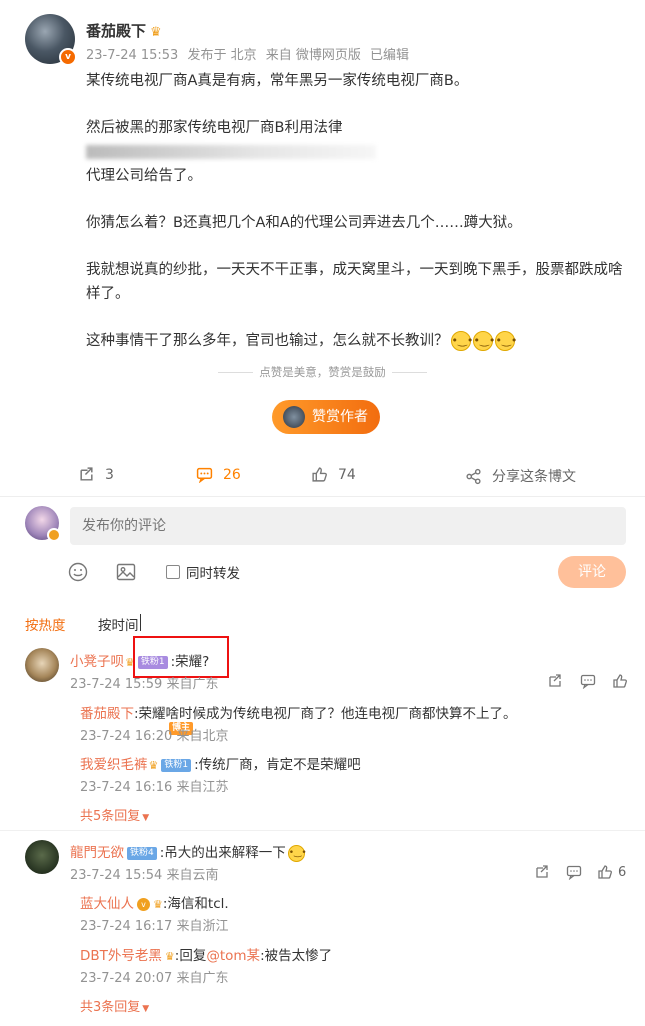 This screenshot has height=1026, width=645. What do you see at coordinates (304, 223) in the screenshot?
I see `post-paragraph: 你猜怎么着？B还真把几个A和A的代理公司弄进去几个……蹲大狱。` at bounding box center [304, 223].